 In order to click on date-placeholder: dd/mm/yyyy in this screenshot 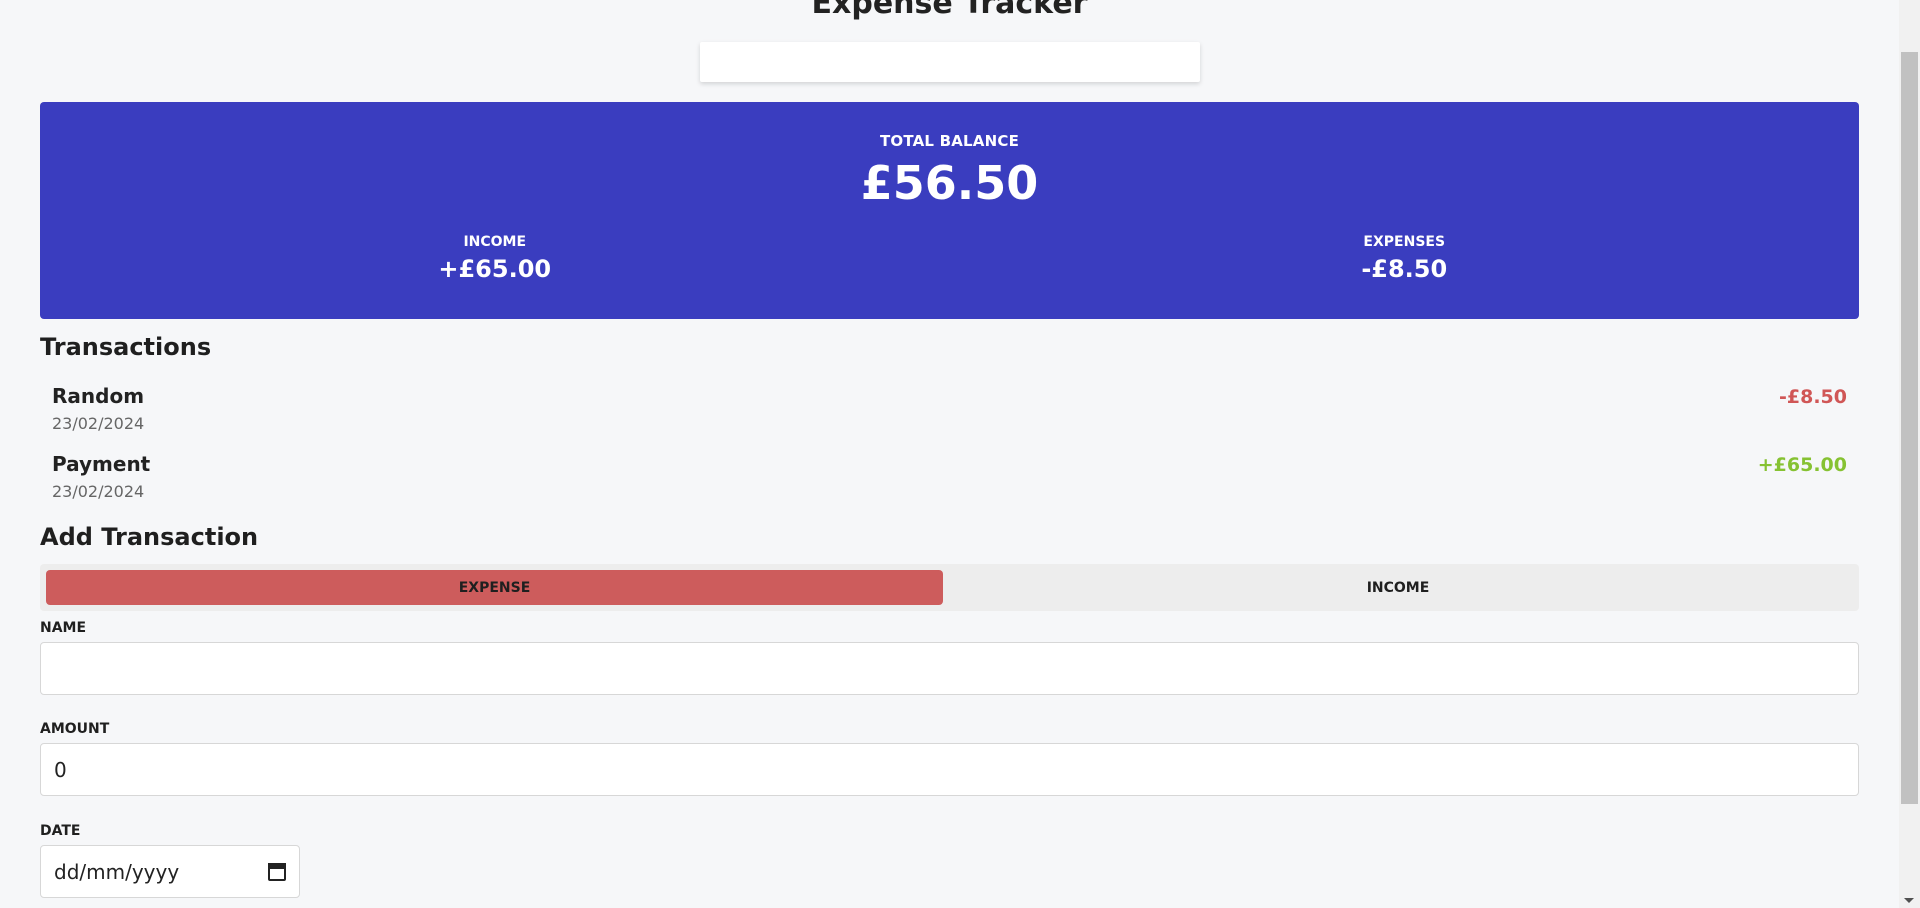, I will do `click(117, 871)`.